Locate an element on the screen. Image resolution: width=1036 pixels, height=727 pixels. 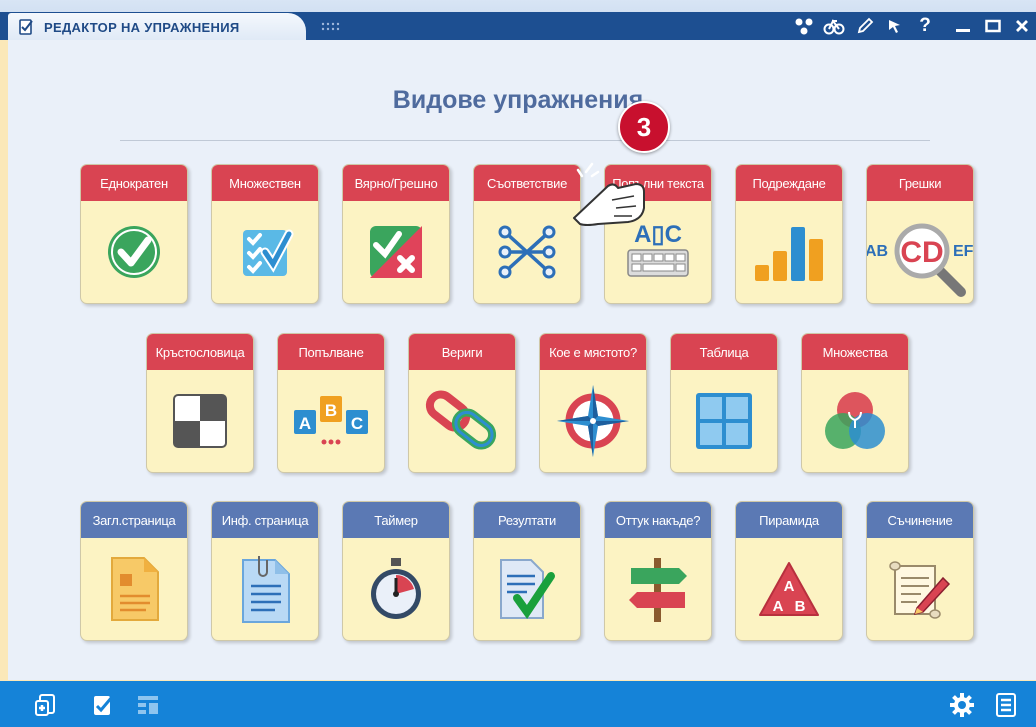
tile-label: Грешки is located at coordinates (920, 183).